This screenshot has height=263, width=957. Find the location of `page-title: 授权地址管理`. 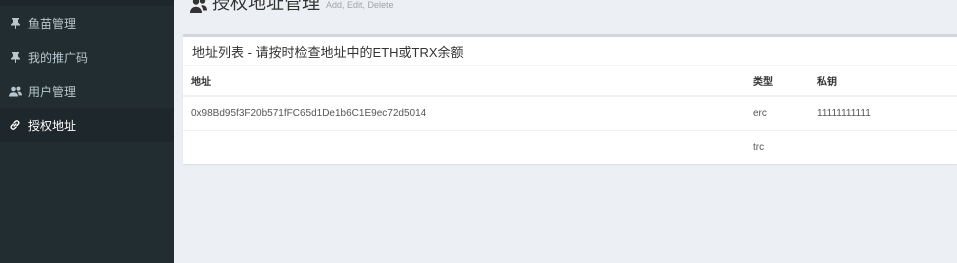

page-title: 授权地址管理 is located at coordinates (266, 6).